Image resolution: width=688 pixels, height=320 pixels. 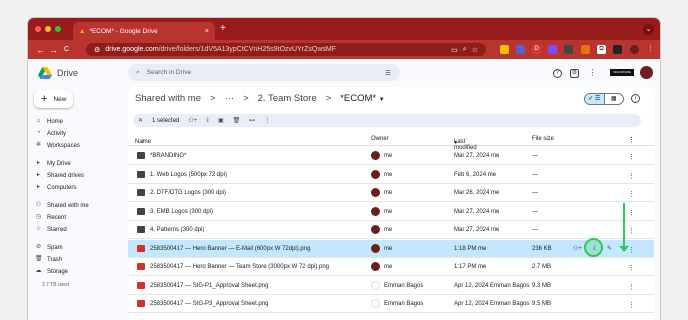 What do you see at coordinates (520, 49) in the screenshot?
I see `extension-2-icon` at bounding box center [520, 49].